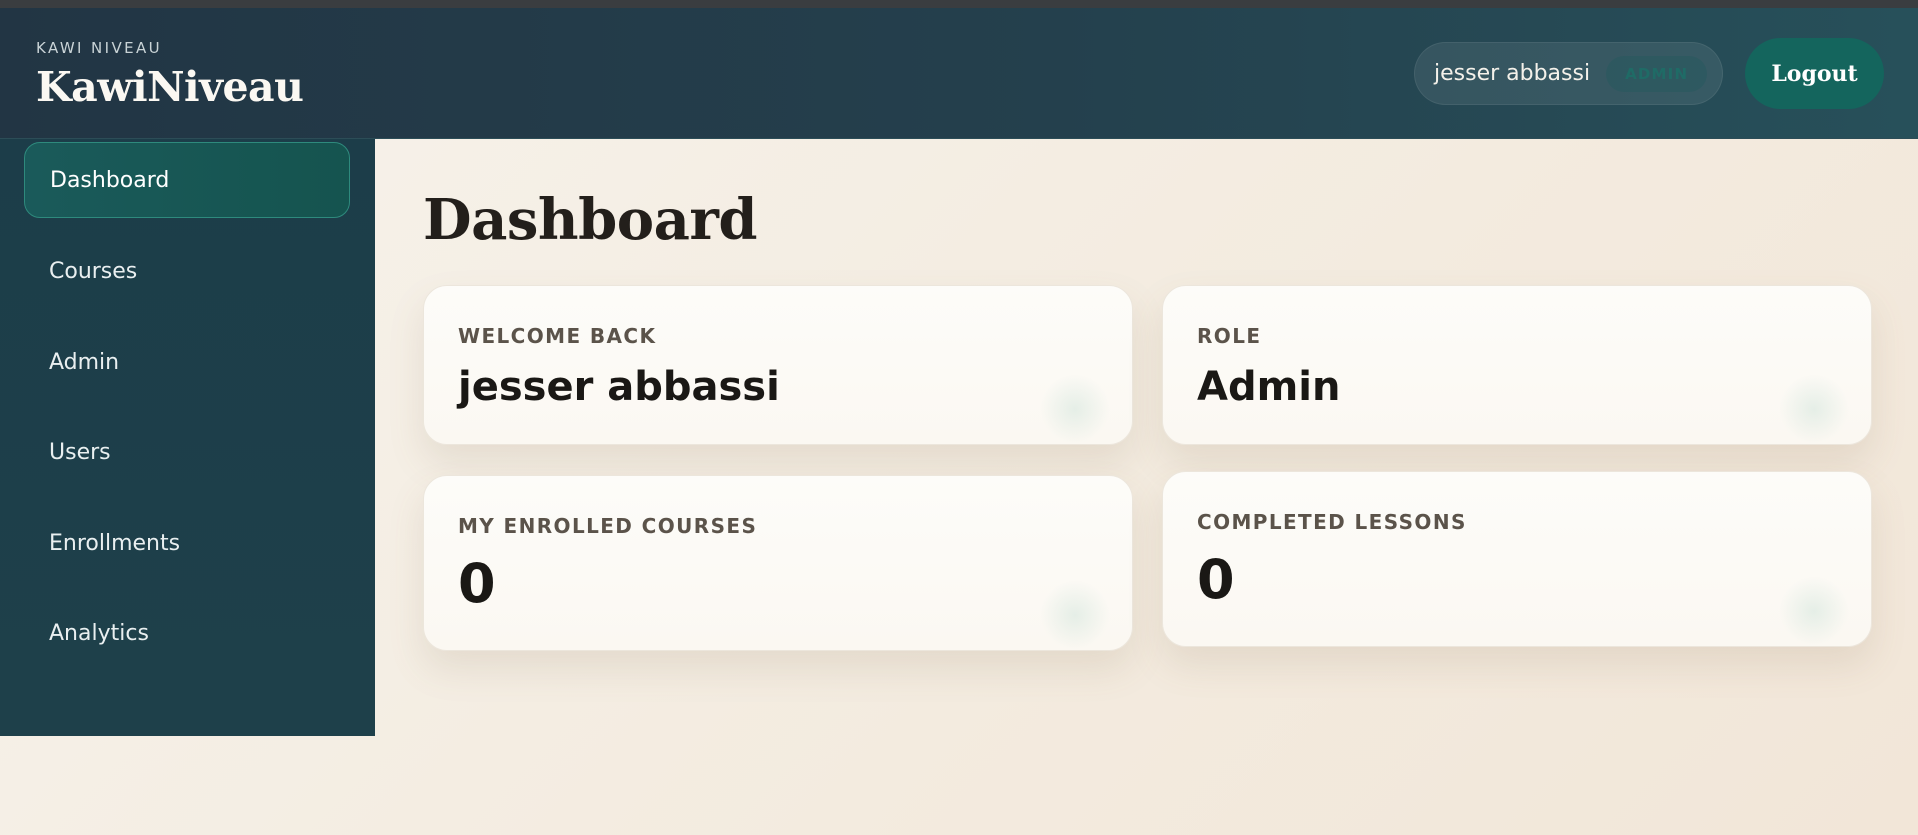 This screenshot has height=835, width=1918. I want to click on window-top-strip, so click(959, 4).